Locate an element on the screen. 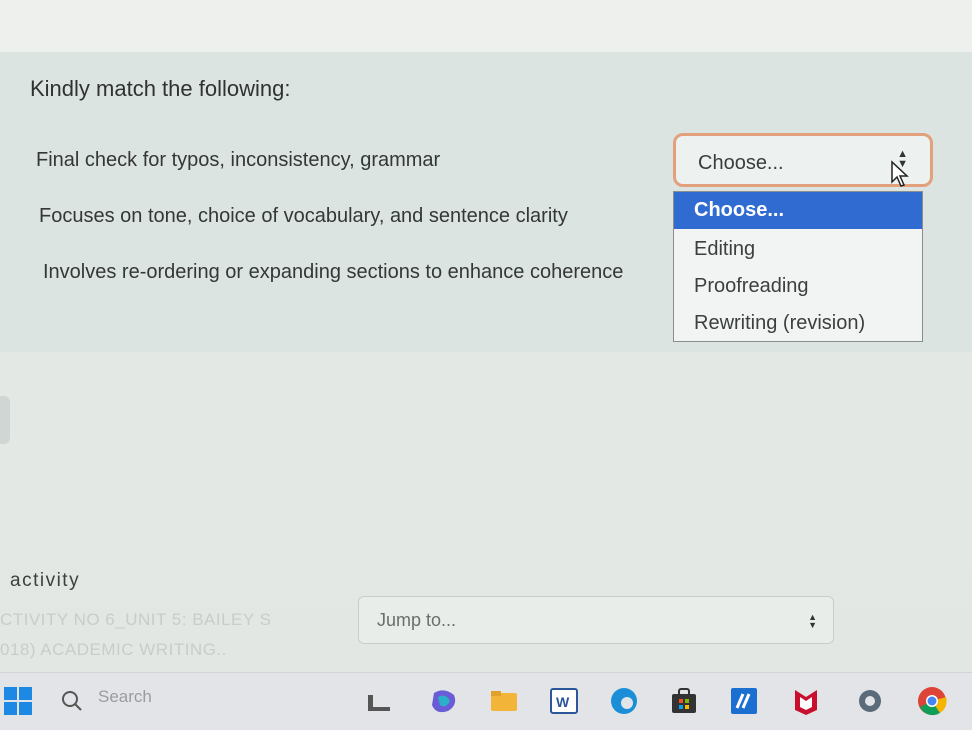 The width and height of the screenshot is (972, 730). edge-icon is located at coordinates (624, 701).